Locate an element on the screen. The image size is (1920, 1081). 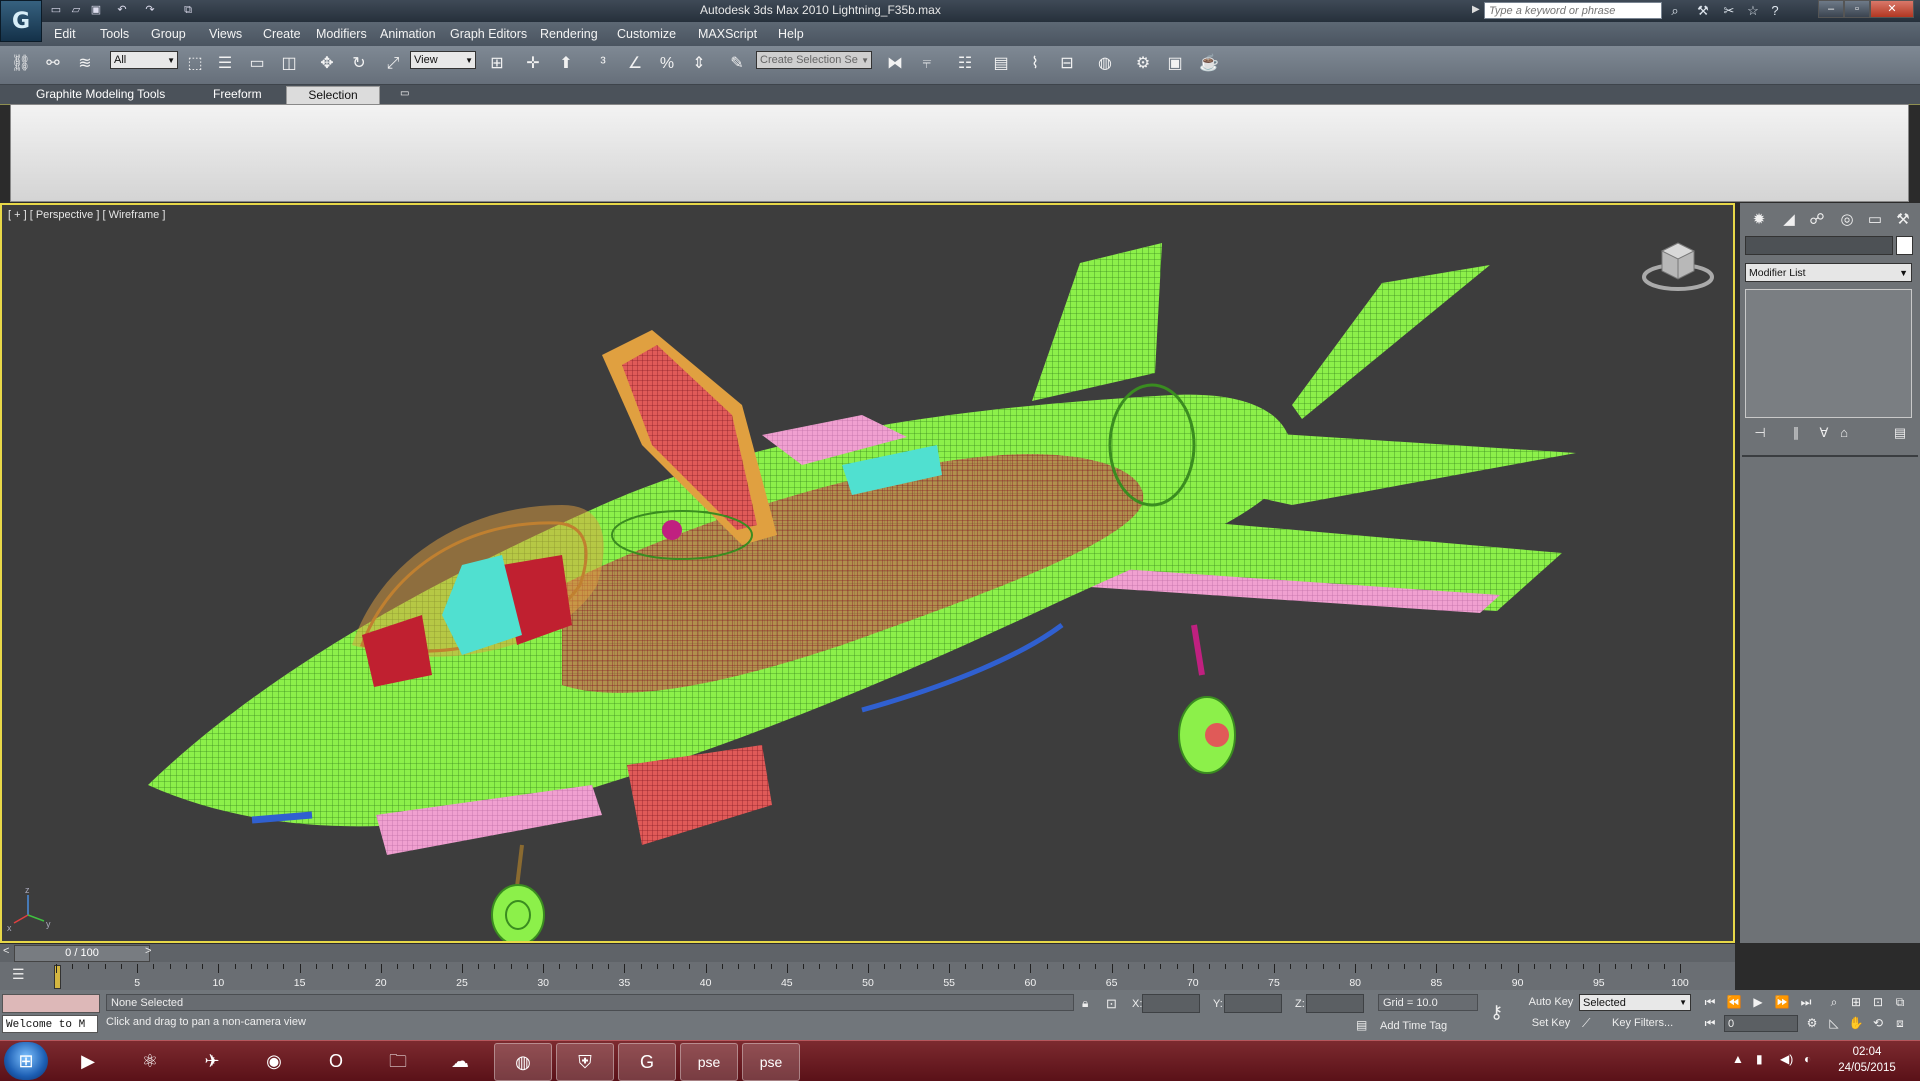
selection-filter-dropdown: All is located at coordinates (144, 60).